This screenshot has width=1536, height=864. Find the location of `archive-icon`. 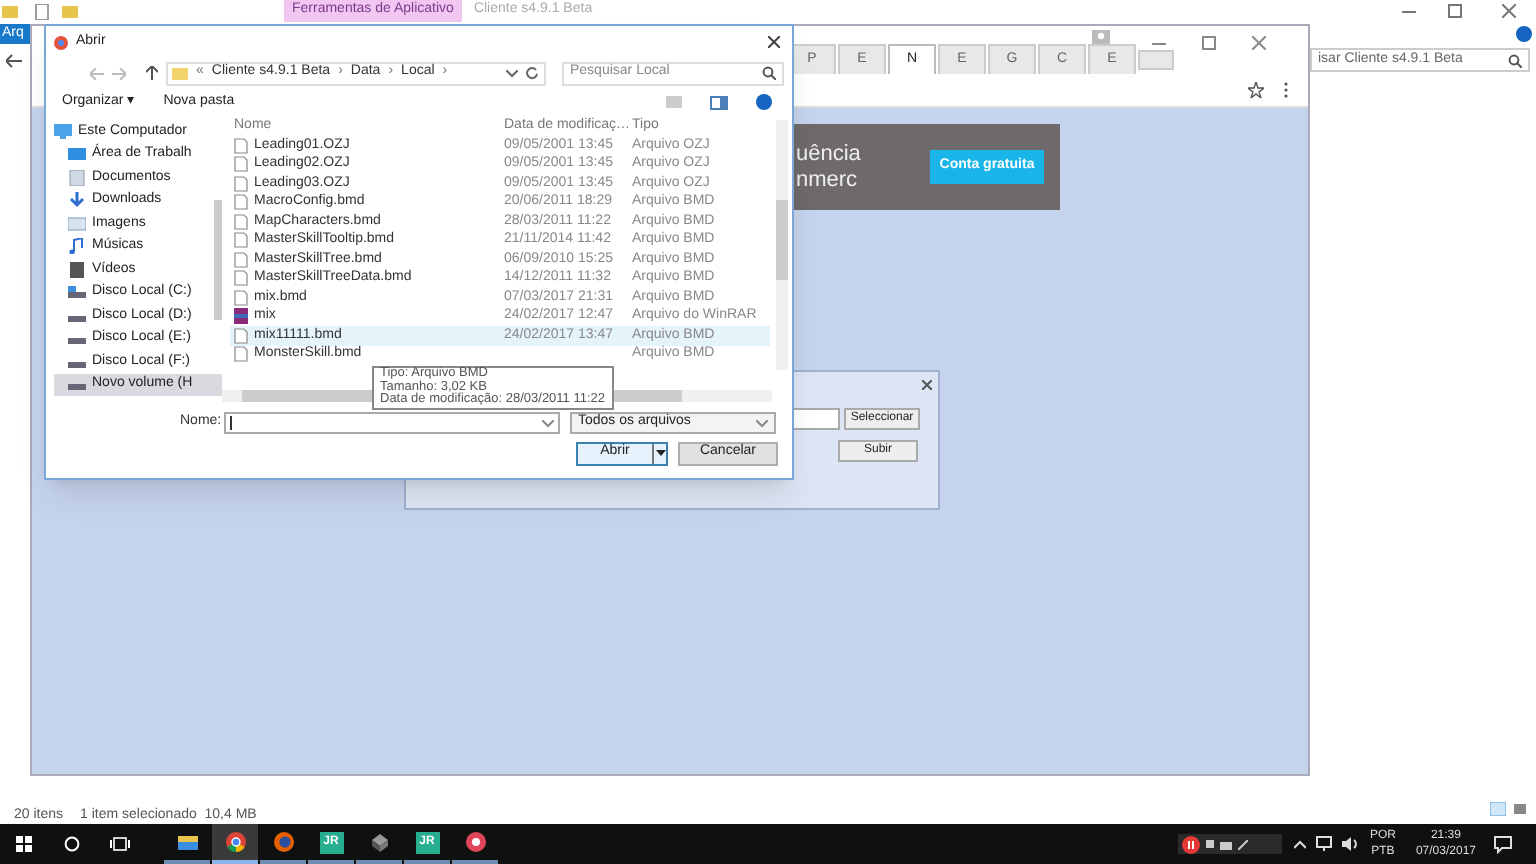

archive-icon is located at coordinates (241, 316).